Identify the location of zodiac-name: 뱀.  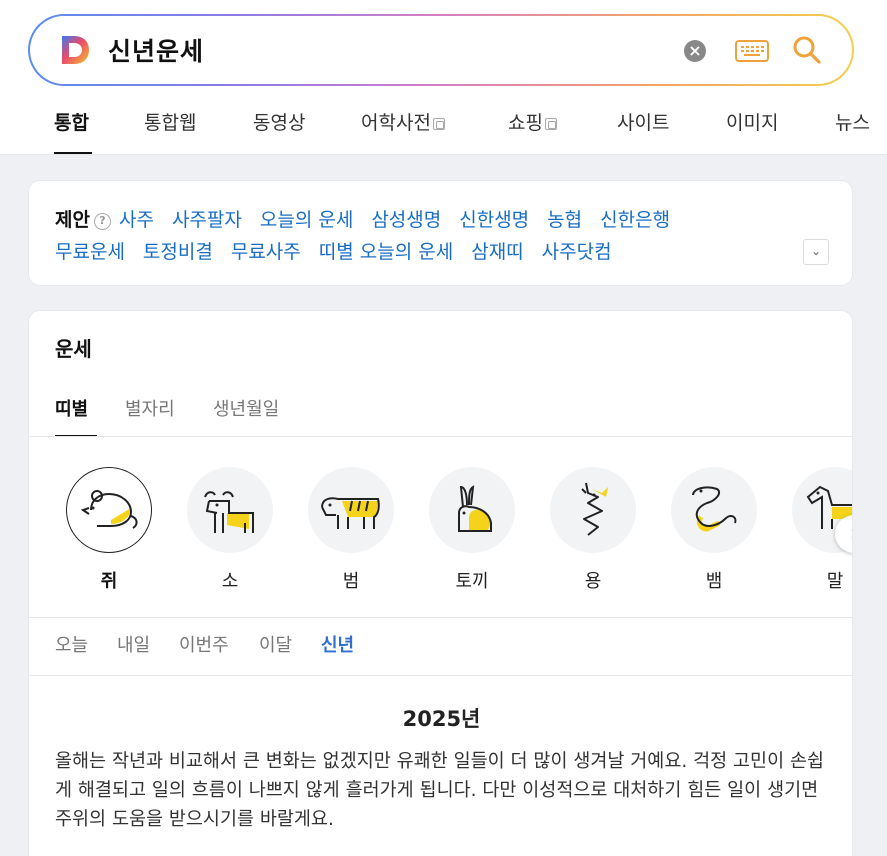
(714, 581).